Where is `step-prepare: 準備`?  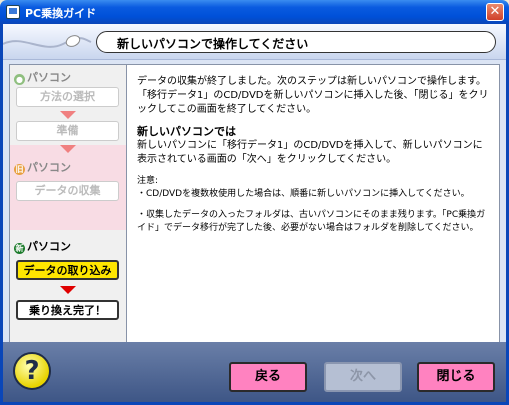
step-prepare: 準備 is located at coordinates (67, 131).